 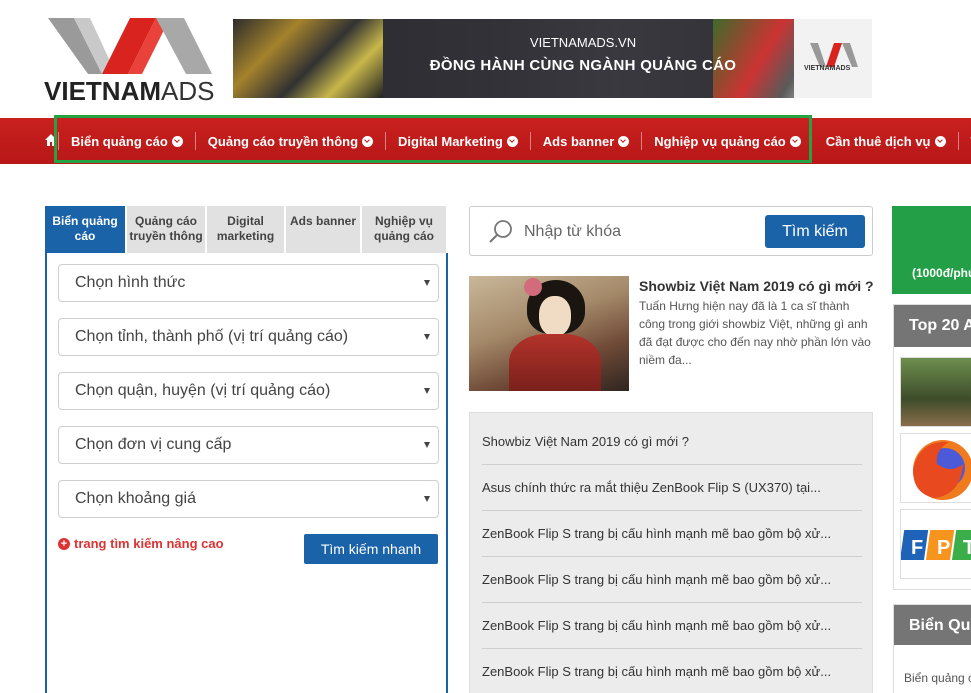 I want to click on tab-quang-cao-truyen-thong: Quảng cáo truyền thông, so click(x=166, y=230).